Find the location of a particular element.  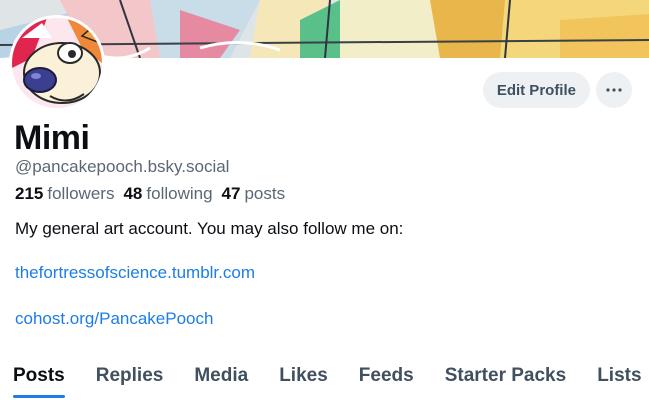

tab-media: Media is located at coordinates (221, 381).